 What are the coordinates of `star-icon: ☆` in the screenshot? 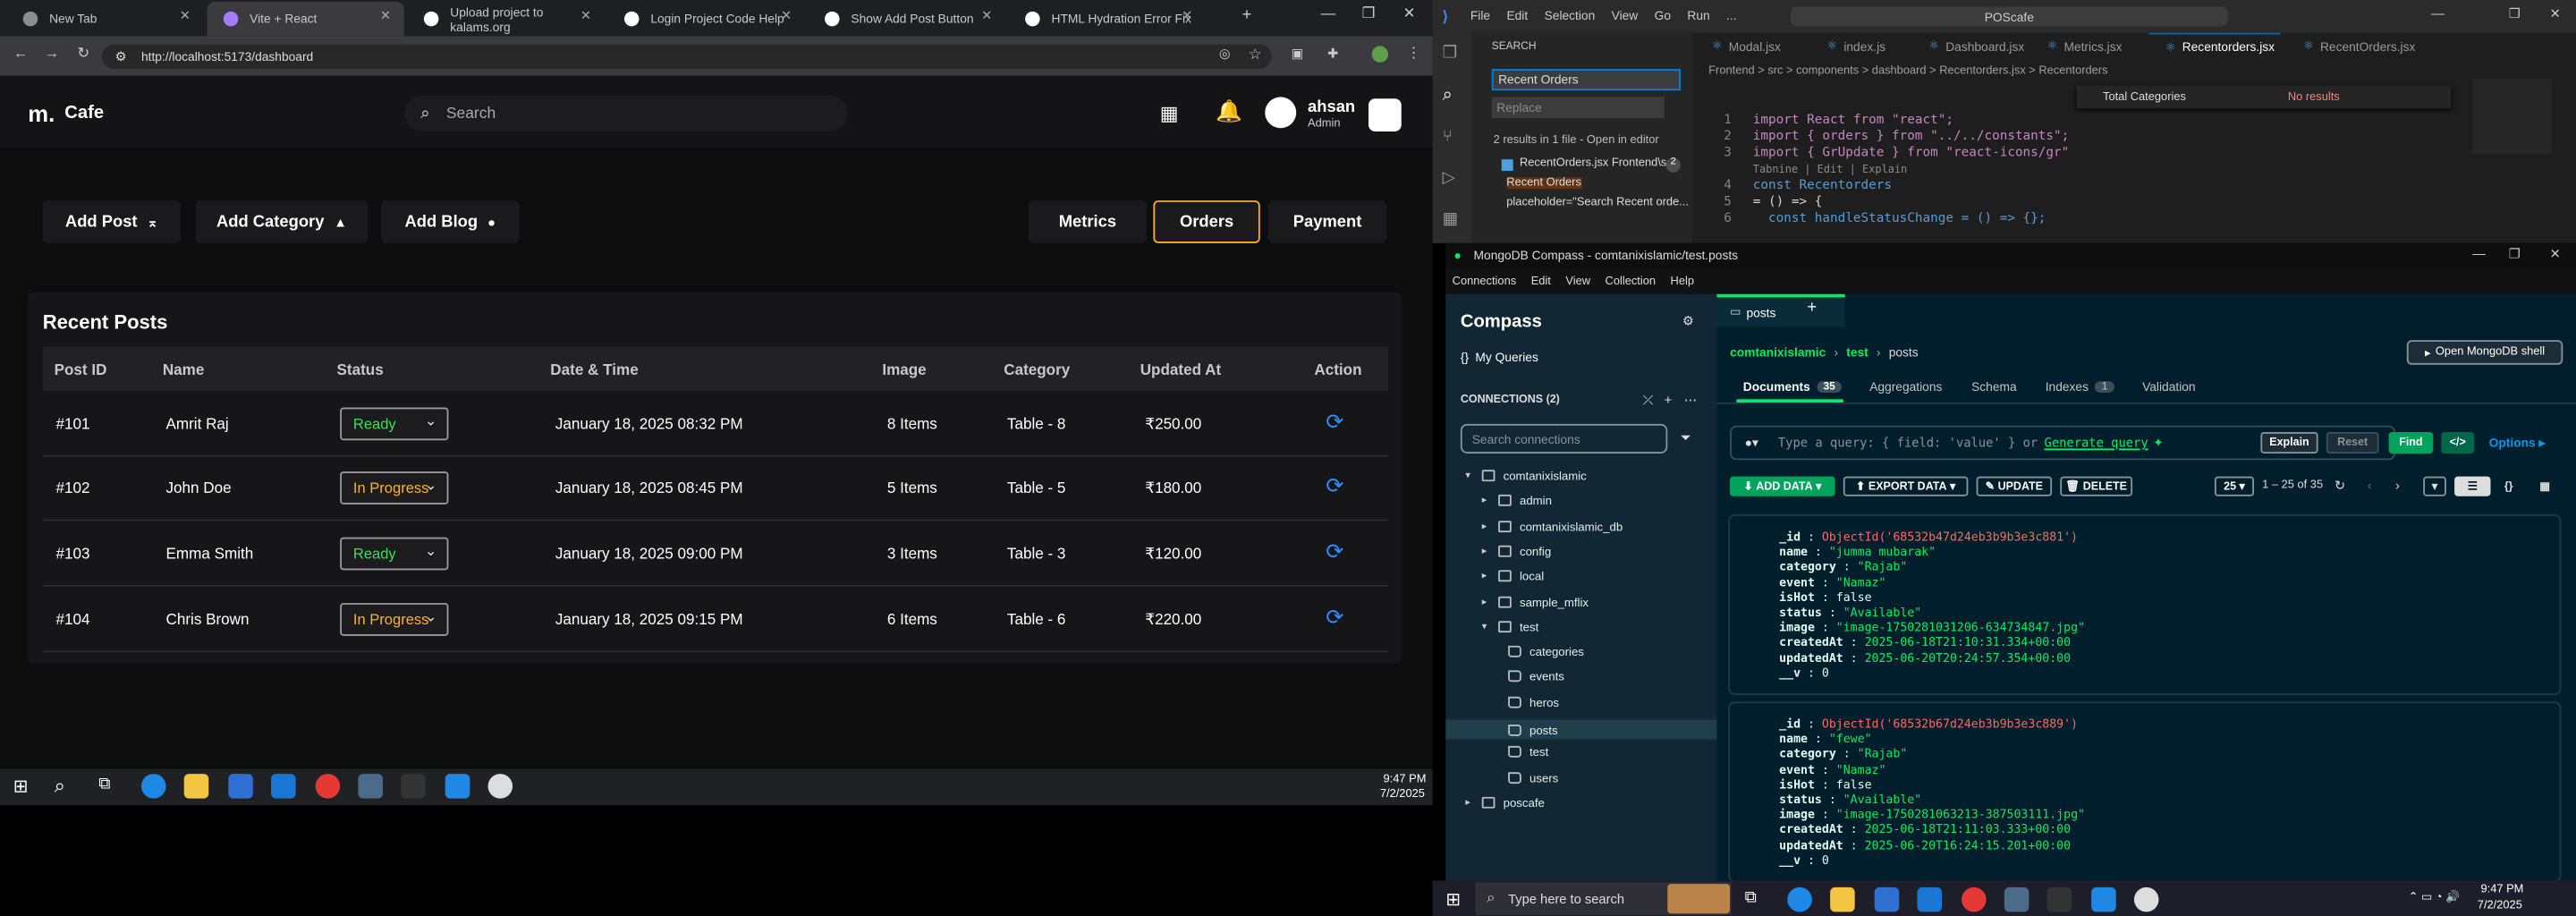 It's located at (1255, 55).